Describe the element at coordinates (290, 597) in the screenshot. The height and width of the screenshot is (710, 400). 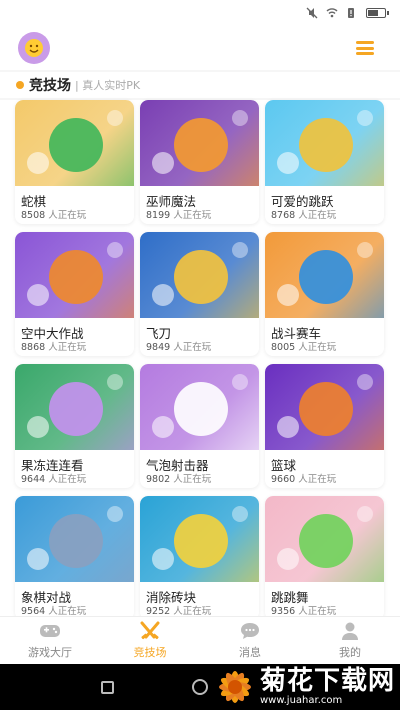
I see `game-name: 跳跳舞` at that location.